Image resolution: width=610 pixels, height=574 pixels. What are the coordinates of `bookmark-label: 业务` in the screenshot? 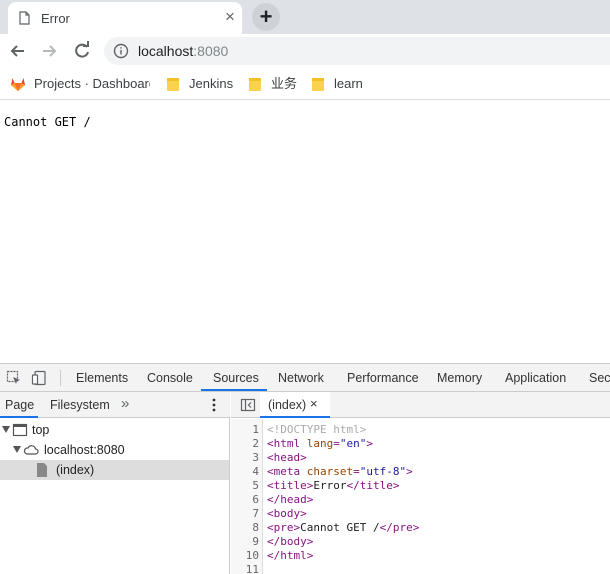 It's located at (284, 83).